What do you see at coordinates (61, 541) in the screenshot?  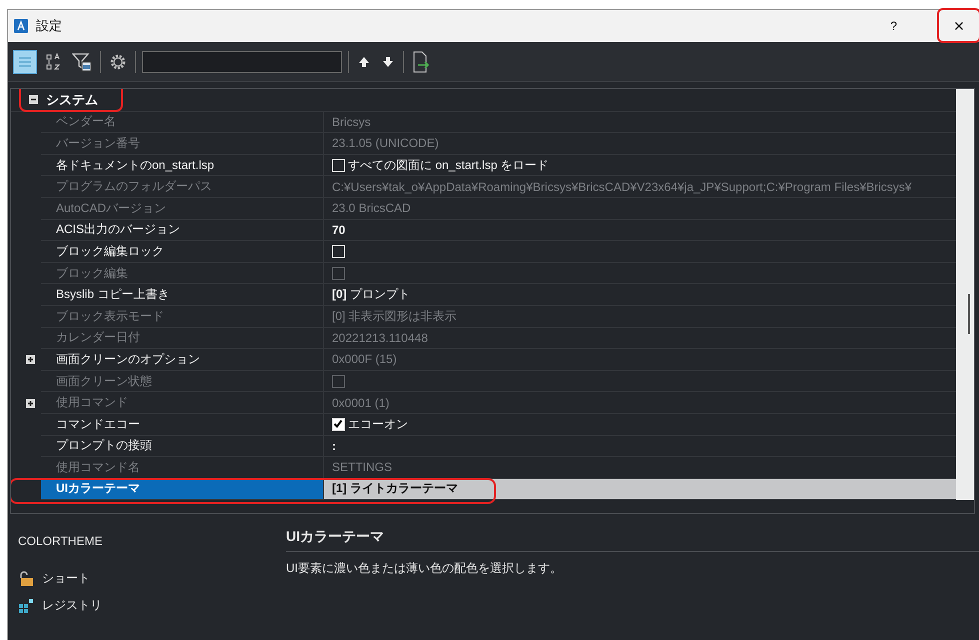 I see `command-name: COLORTHEME` at bounding box center [61, 541].